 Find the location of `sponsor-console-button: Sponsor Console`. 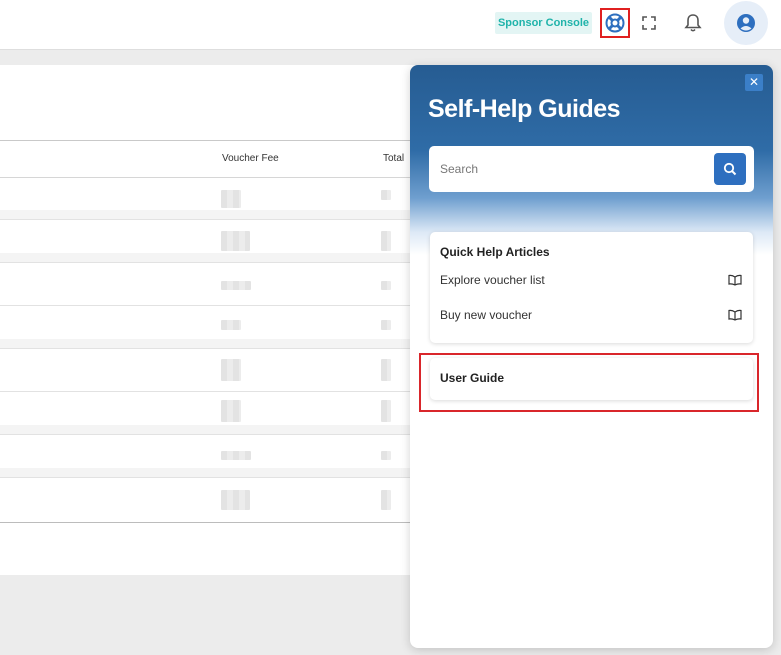

sponsor-console-button: Sponsor Console is located at coordinates (543, 23).